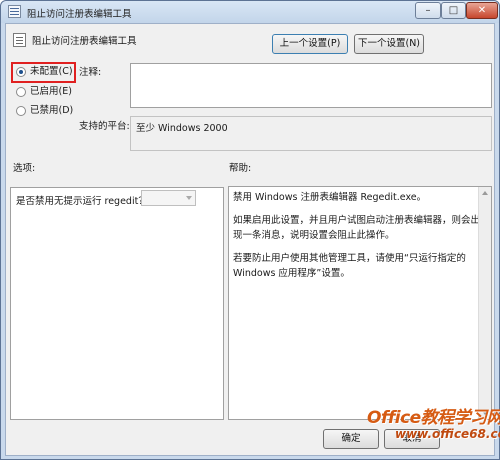  I want to click on scroll-down-icon, so click(485, 413).